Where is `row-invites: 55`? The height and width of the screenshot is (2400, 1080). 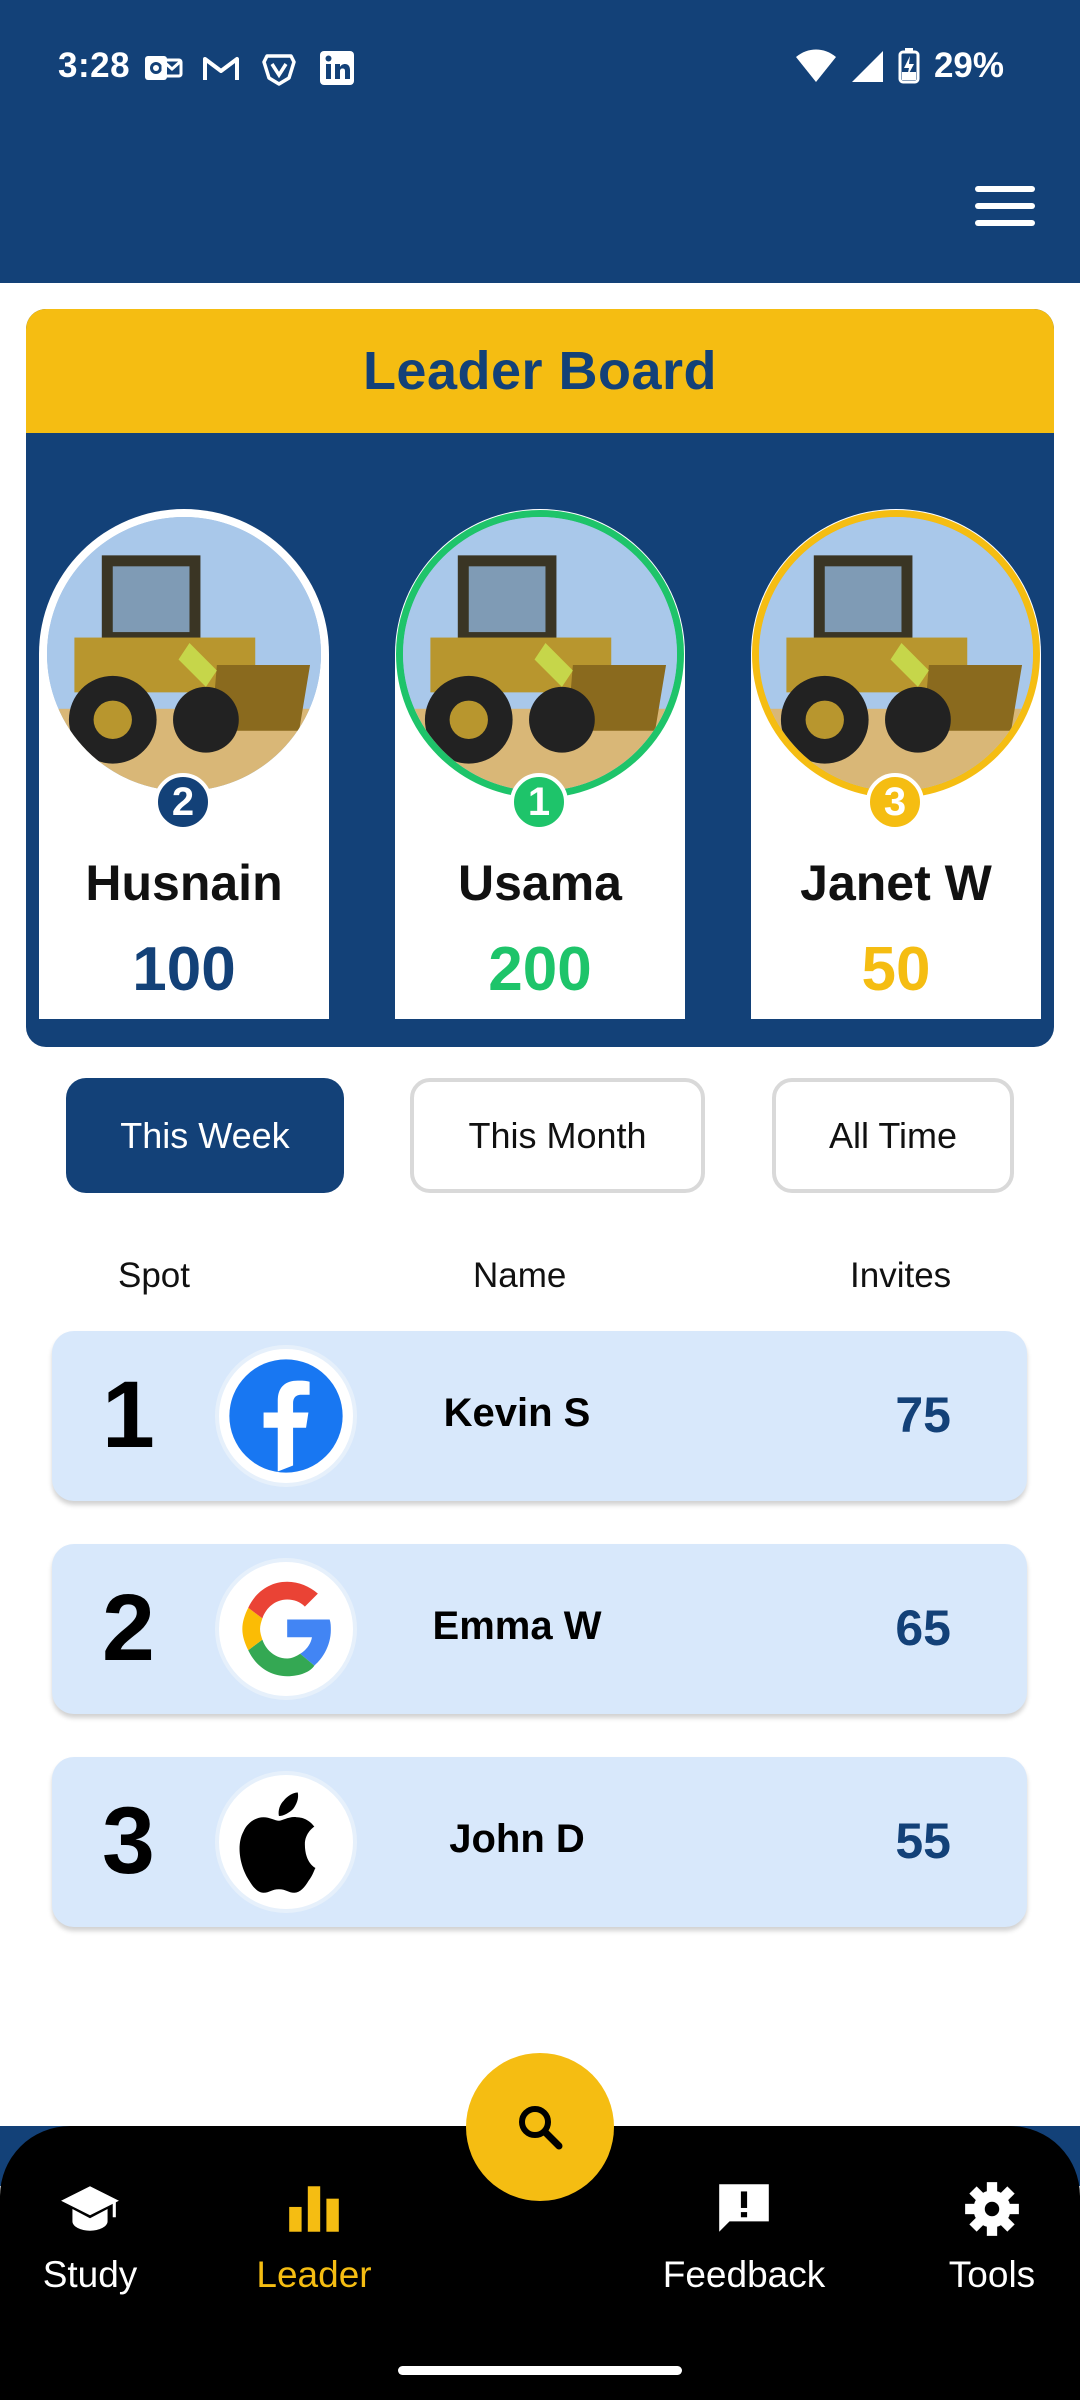 row-invites: 55 is located at coordinates (923, 1841).